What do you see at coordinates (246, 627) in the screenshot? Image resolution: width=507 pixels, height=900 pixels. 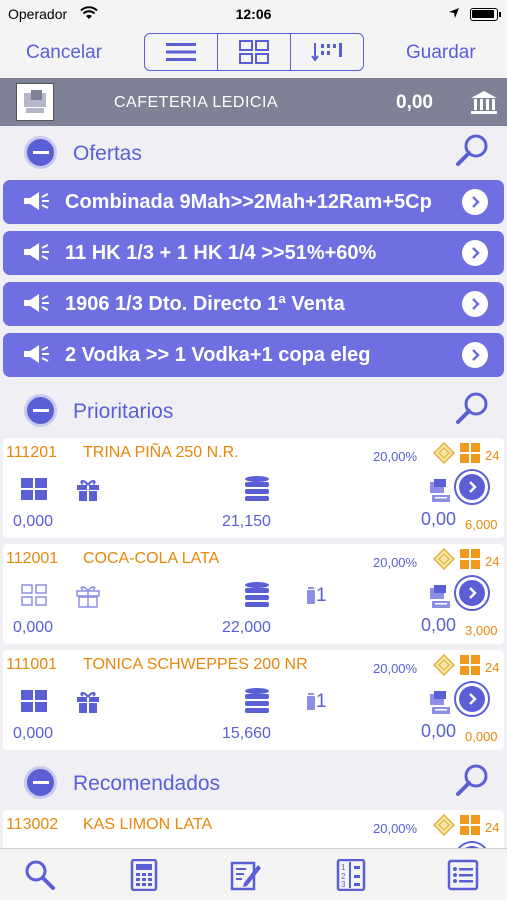 I see `stock-value: 22,000` at bounding box center [246, 627].